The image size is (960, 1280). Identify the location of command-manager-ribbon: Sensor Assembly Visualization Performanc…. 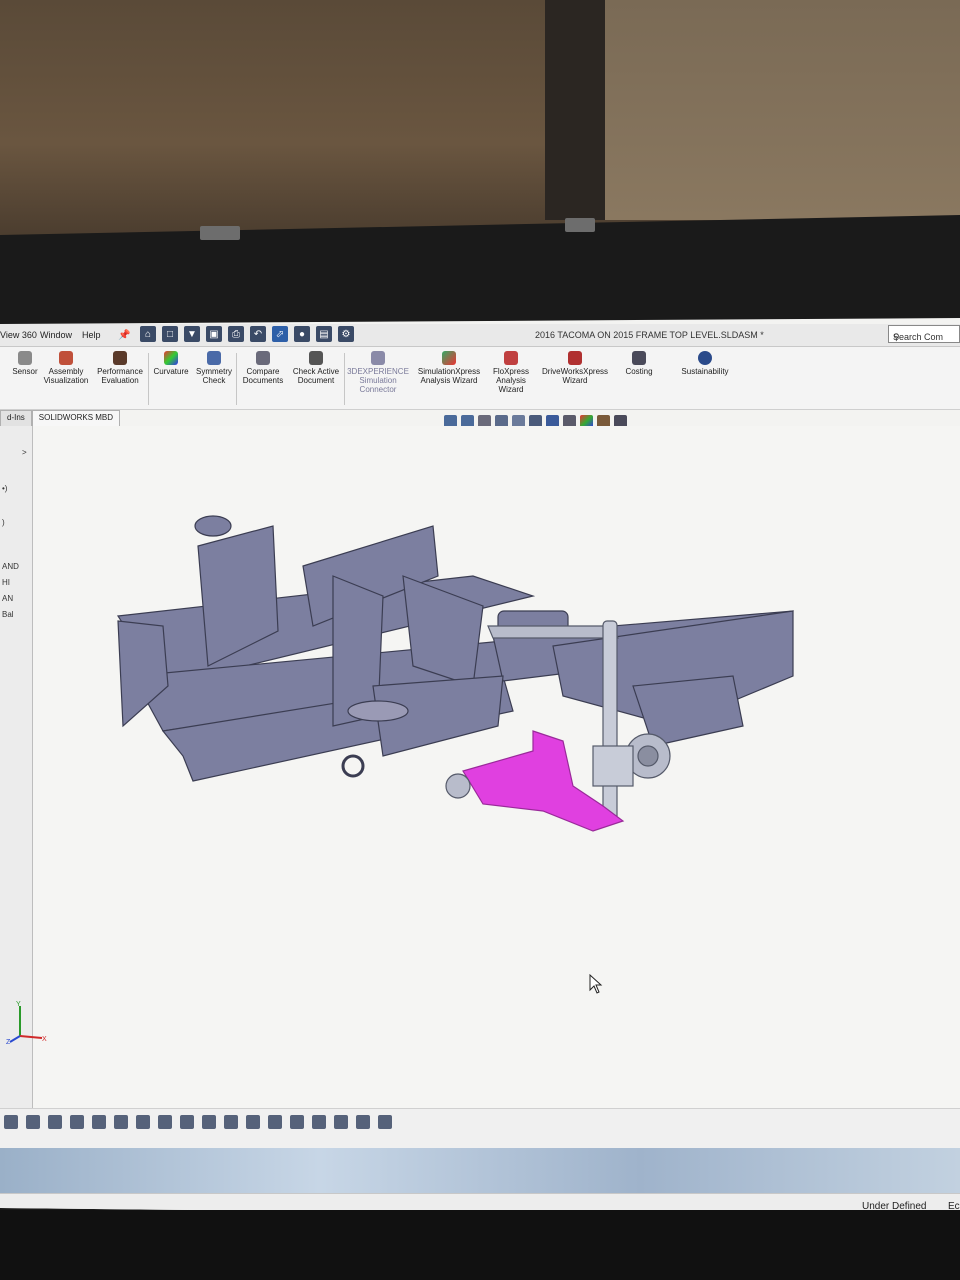
(480, 378).